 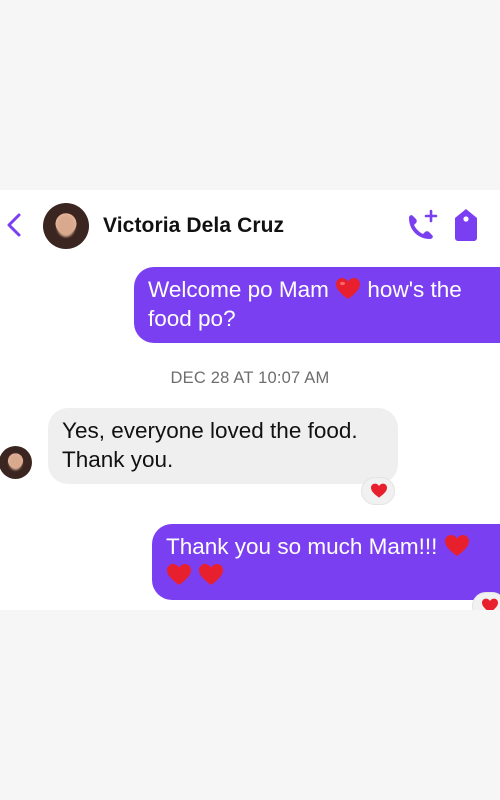 What do you see at coordinates (210, 430) in the screenshot?
I see `message-text: Yes, everyone loved the food.` at bounding box center [210, 430].